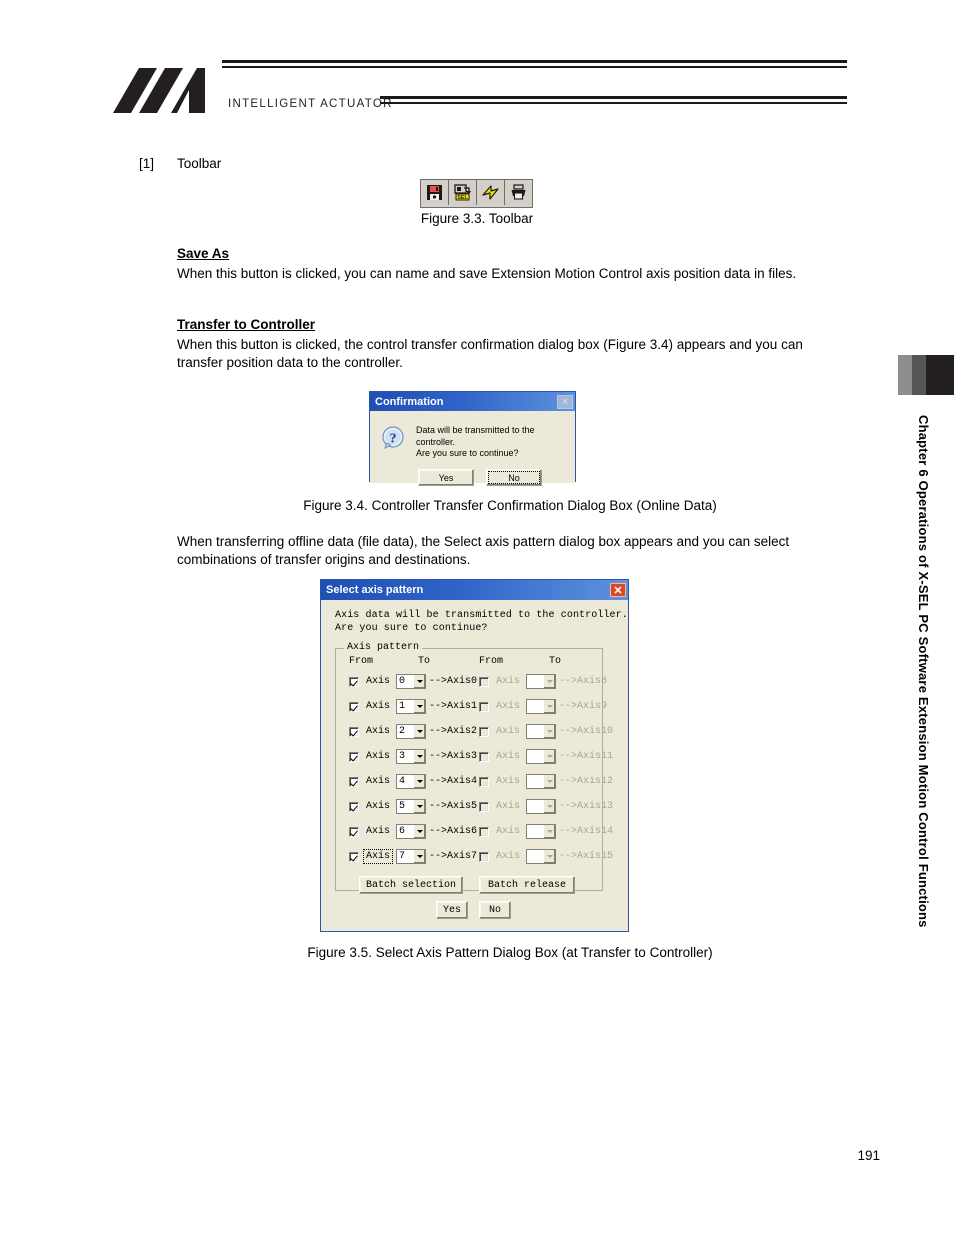  Describe the element at coordinates (361, 661) in the screenshot. I see `column-header-from-left: From` at that location.